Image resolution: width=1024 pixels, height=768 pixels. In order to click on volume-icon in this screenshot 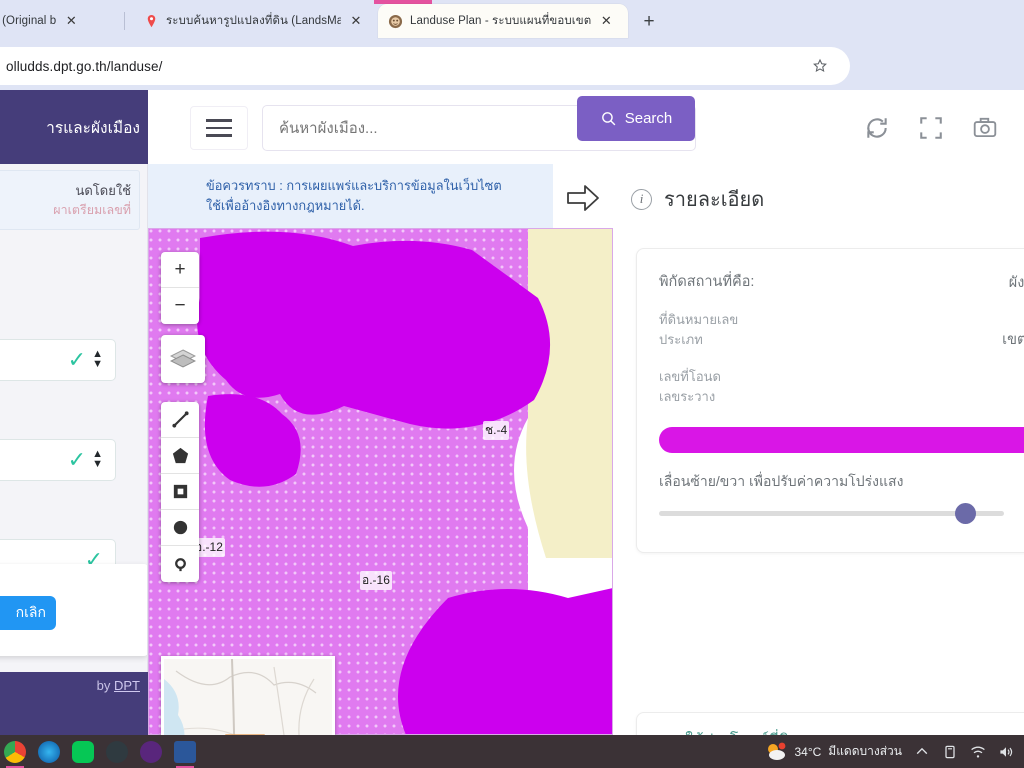, I will do `click(1006, 752)`.